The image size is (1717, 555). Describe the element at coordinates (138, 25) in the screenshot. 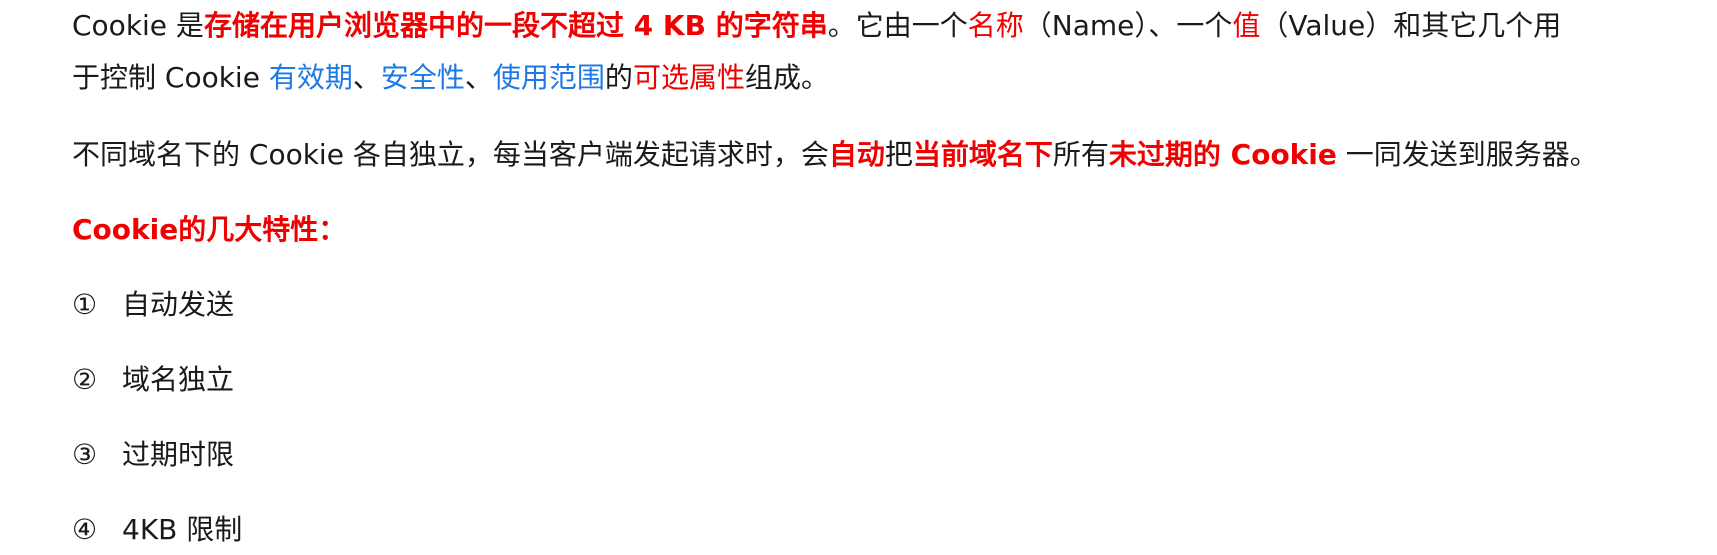

I see `intro-text: Cookie 是` at that location.